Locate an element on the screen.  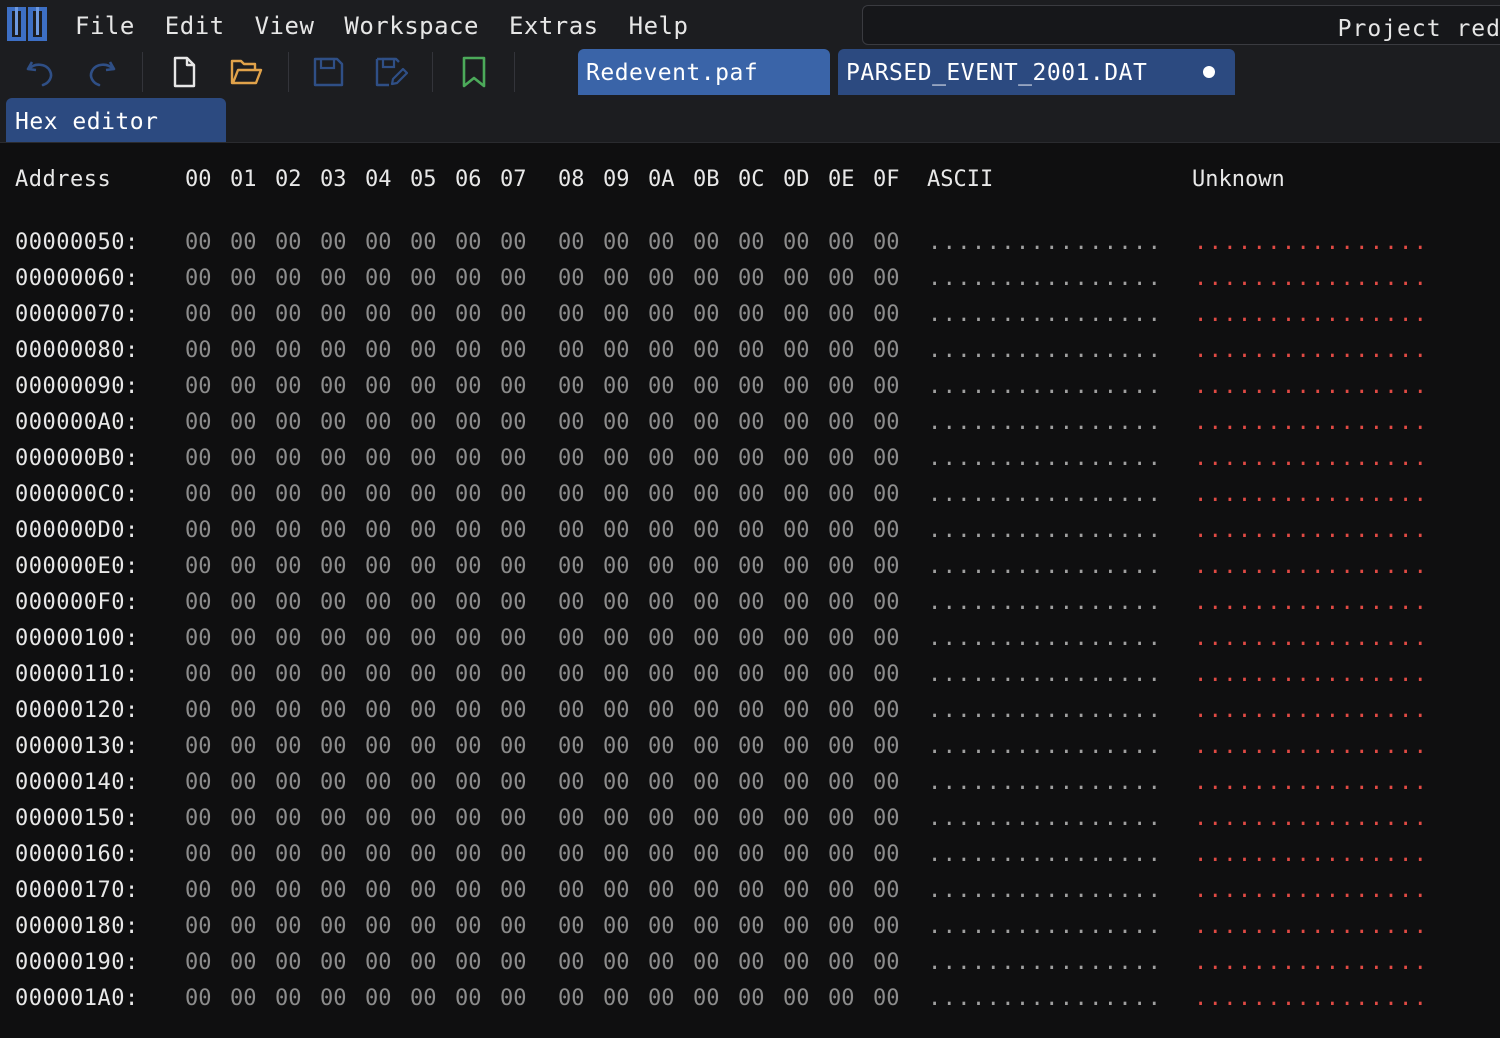
save-as-icon is located at coordinates (390, 72).